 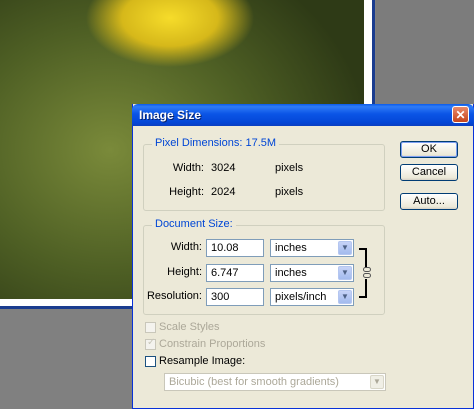 I want to click on checkmark-icon: ✓, so click(x=151, y=342).